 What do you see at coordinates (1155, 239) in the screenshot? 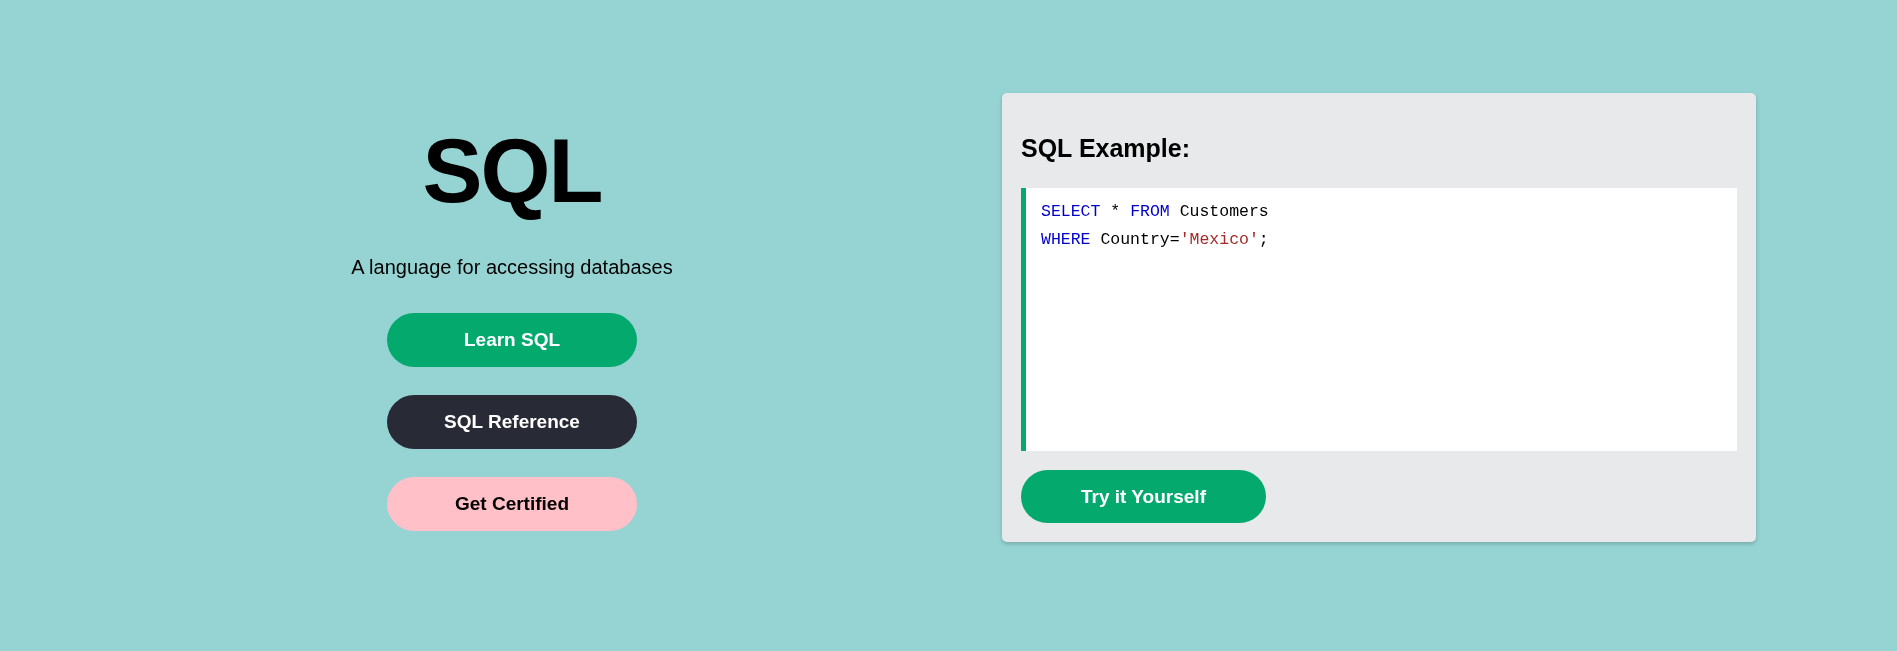
I see `code-line: WHERE Country='Mexico';` at bounding box center [1155, 239].